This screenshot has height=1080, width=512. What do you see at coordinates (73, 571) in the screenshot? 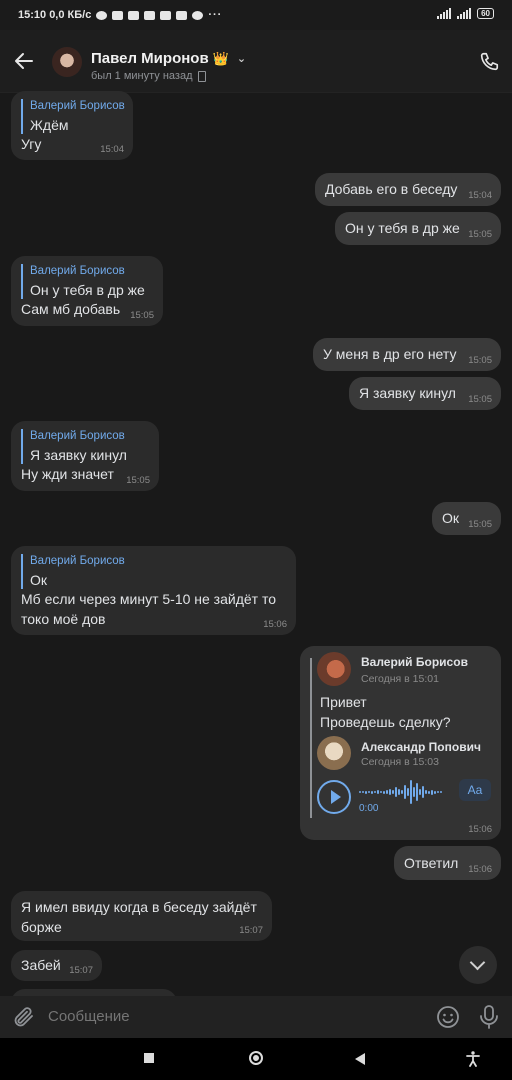
I see `reply-quote: Валерий Борисов Ок` at bounding box center [73, 571].